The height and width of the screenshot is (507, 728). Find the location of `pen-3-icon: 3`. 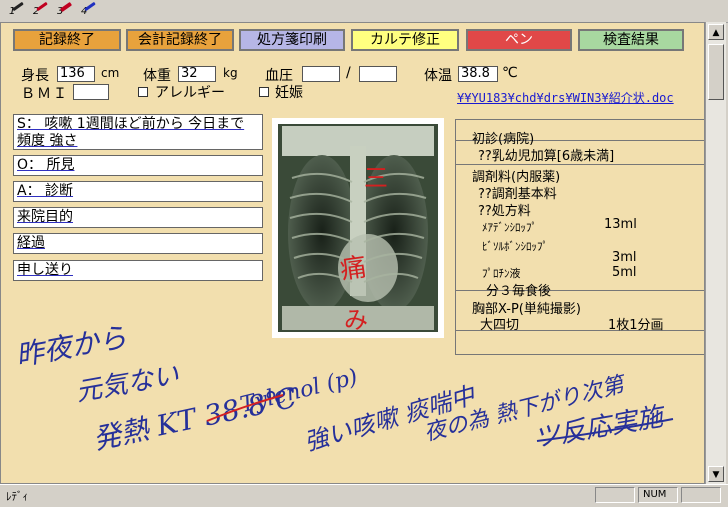

pen-3-icon: 3 is located at coordinates (65, 10).